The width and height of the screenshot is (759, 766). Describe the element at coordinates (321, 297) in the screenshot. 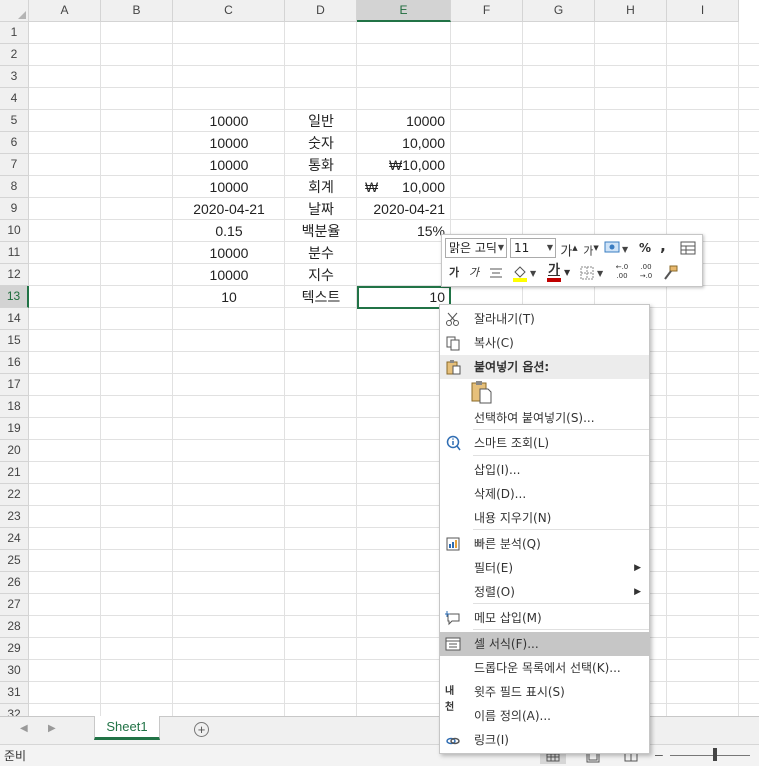

I see `cell-d13: 텍스트` at that location.